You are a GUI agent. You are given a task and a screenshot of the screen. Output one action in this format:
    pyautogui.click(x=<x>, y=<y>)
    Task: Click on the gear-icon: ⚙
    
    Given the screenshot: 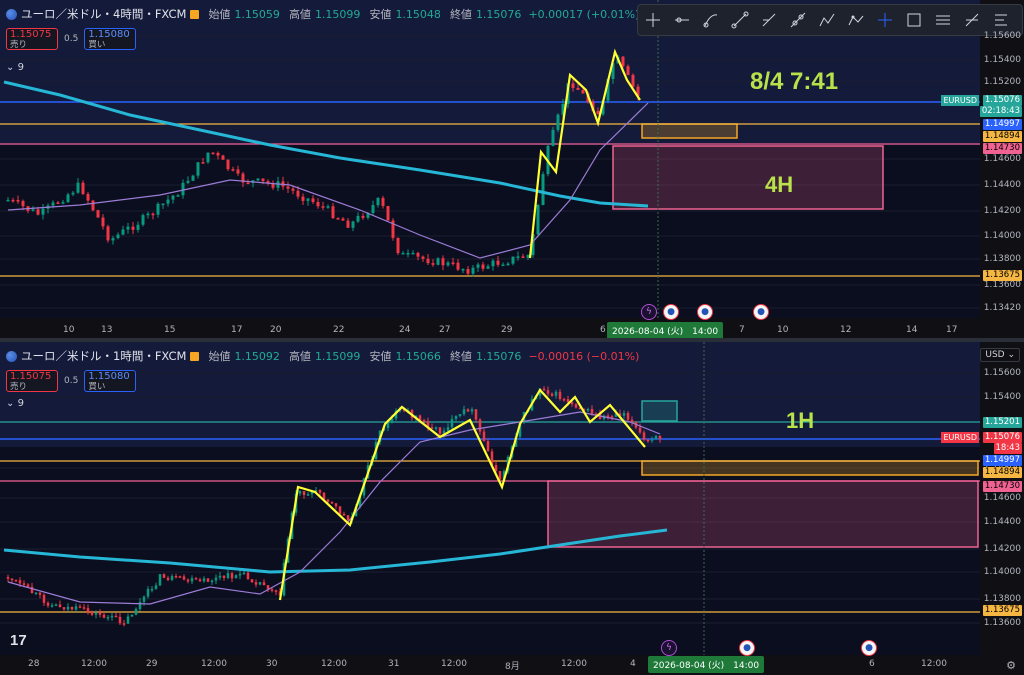 What is the action you would take?
    pyautogui.click(x=1011, y=665)
    